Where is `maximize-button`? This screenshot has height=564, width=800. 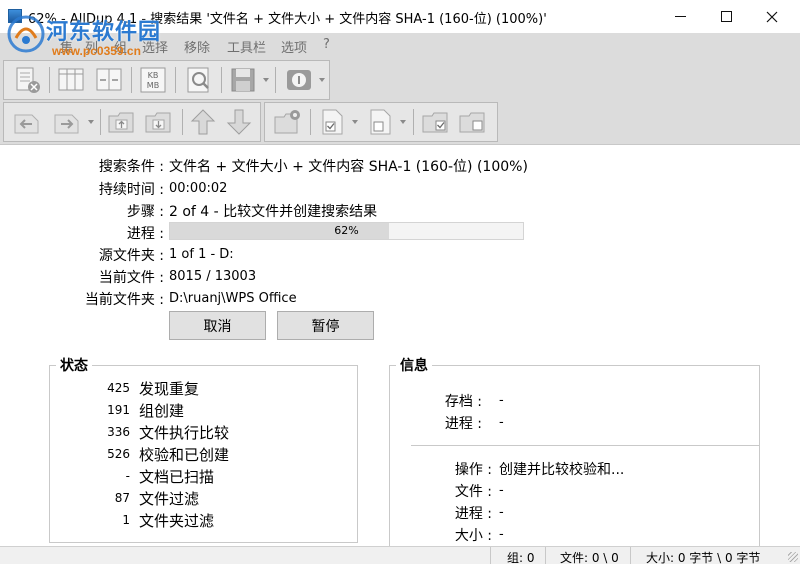
maximize-button is located at coordinates (726, 16).